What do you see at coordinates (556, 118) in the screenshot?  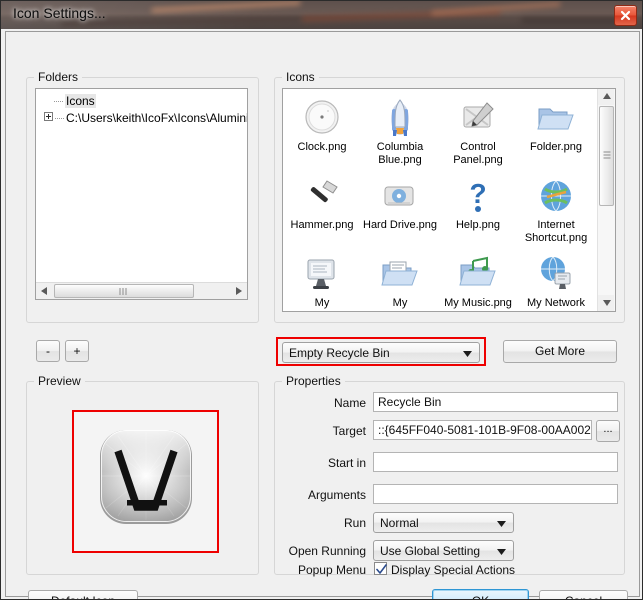 I see `folder-icon` at bounding box center [556, 118].